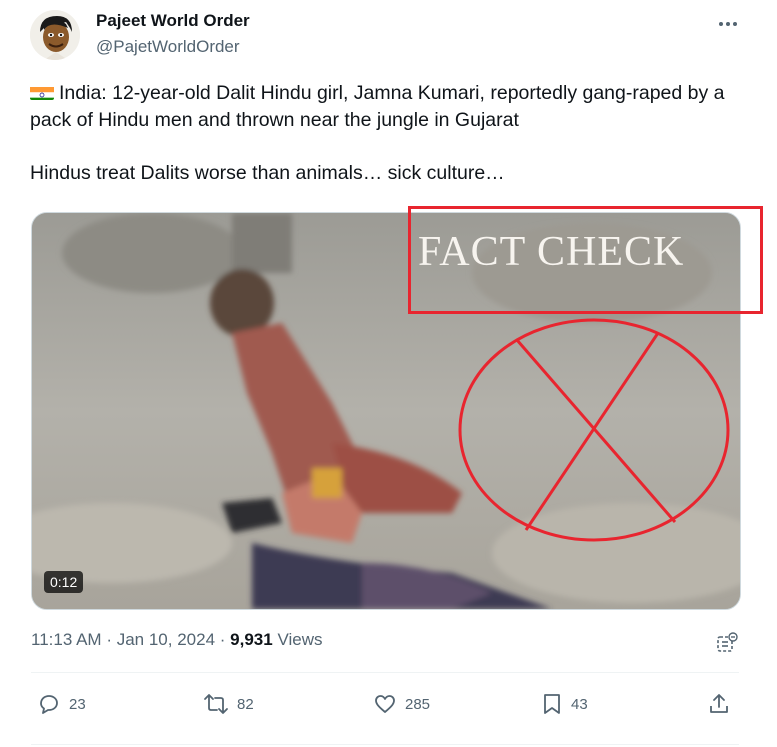 This screenshot has width=777, height=747. Describe the element at coordinates (49, 704) in the screenshot. I see `reply-icon` at that location.